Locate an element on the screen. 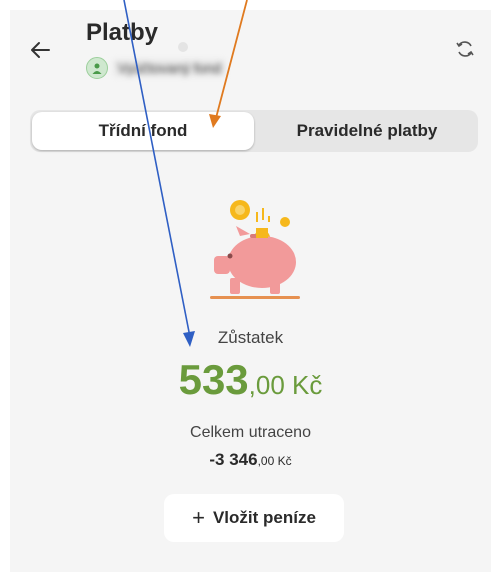  refresh-icon is located at coordinates (465, 49).